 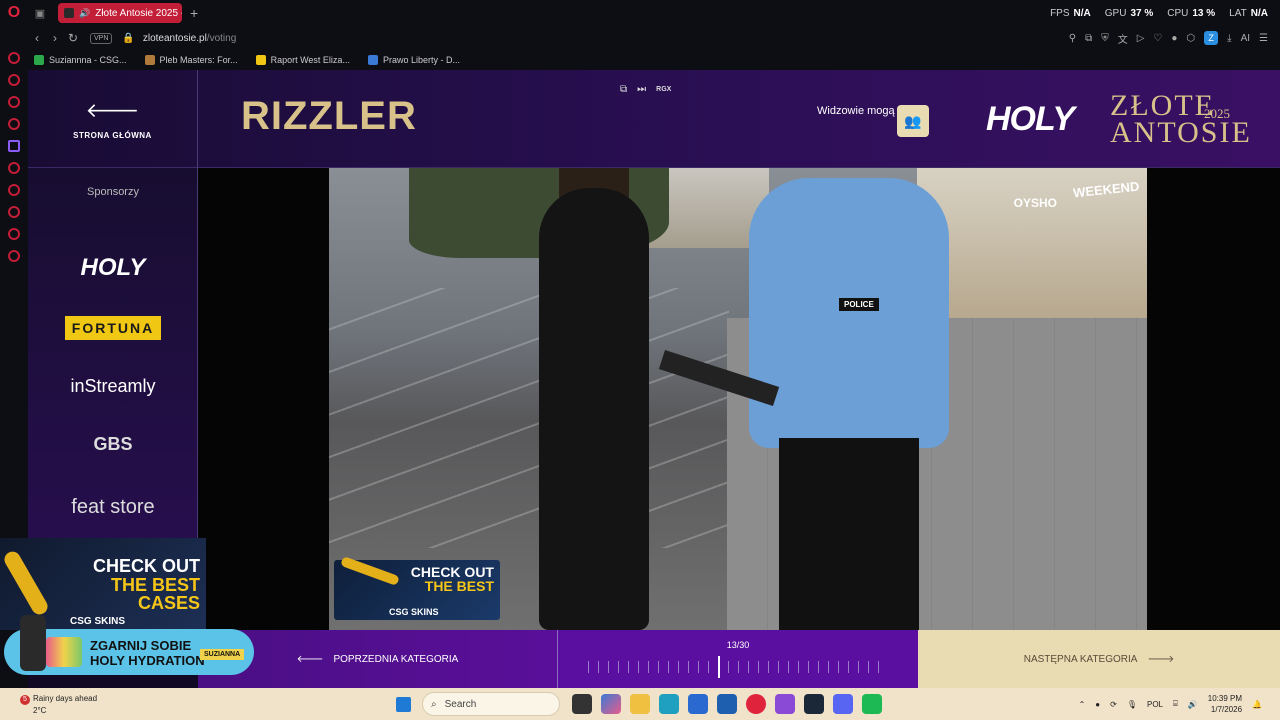 I want to click on back-icon: ‹, so click(x=37, y=38).